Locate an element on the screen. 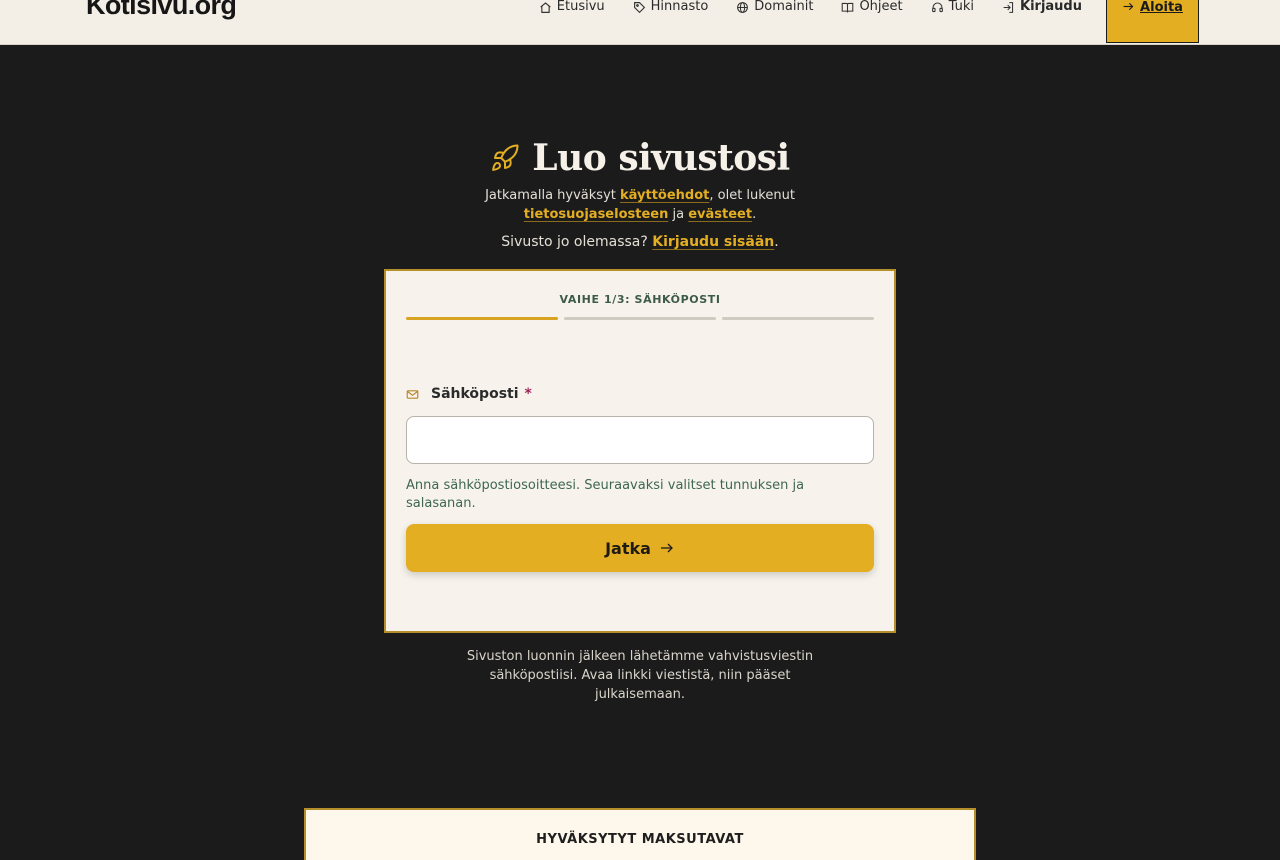  rocket-icon is located at coordinates (505, 157).